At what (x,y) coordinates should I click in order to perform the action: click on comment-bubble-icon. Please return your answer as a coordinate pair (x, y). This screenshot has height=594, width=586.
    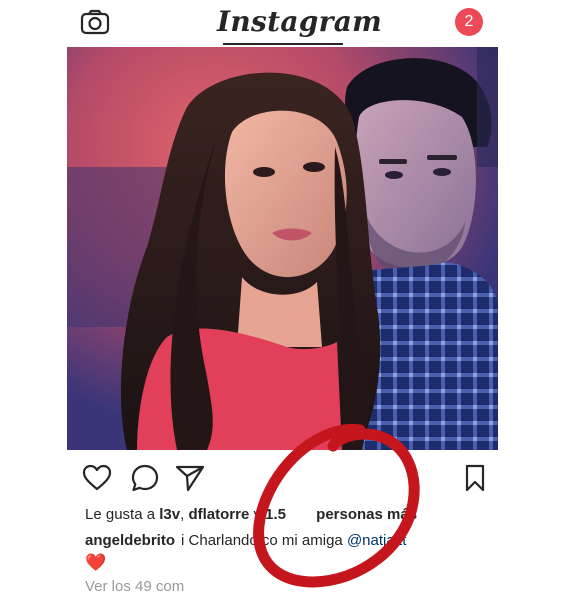
    Looking at the image, I should click on (145, 478).